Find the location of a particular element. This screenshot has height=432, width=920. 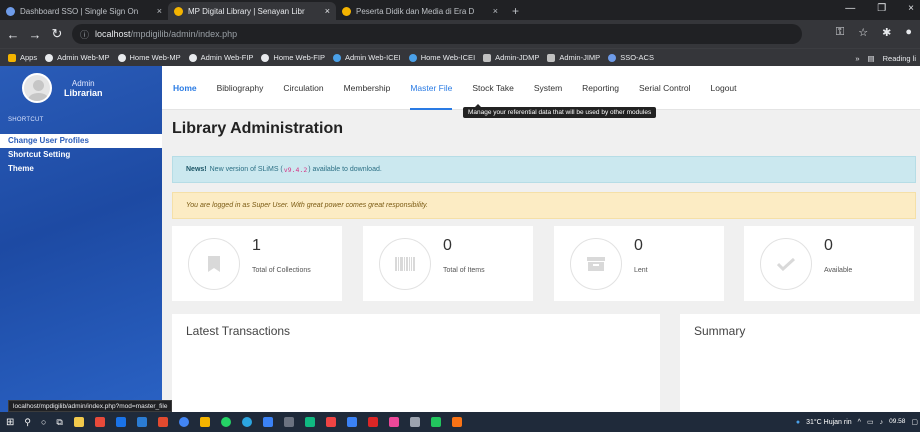

bookmark-item: Admin Web-ICEI is located at coordinates (366, 57).